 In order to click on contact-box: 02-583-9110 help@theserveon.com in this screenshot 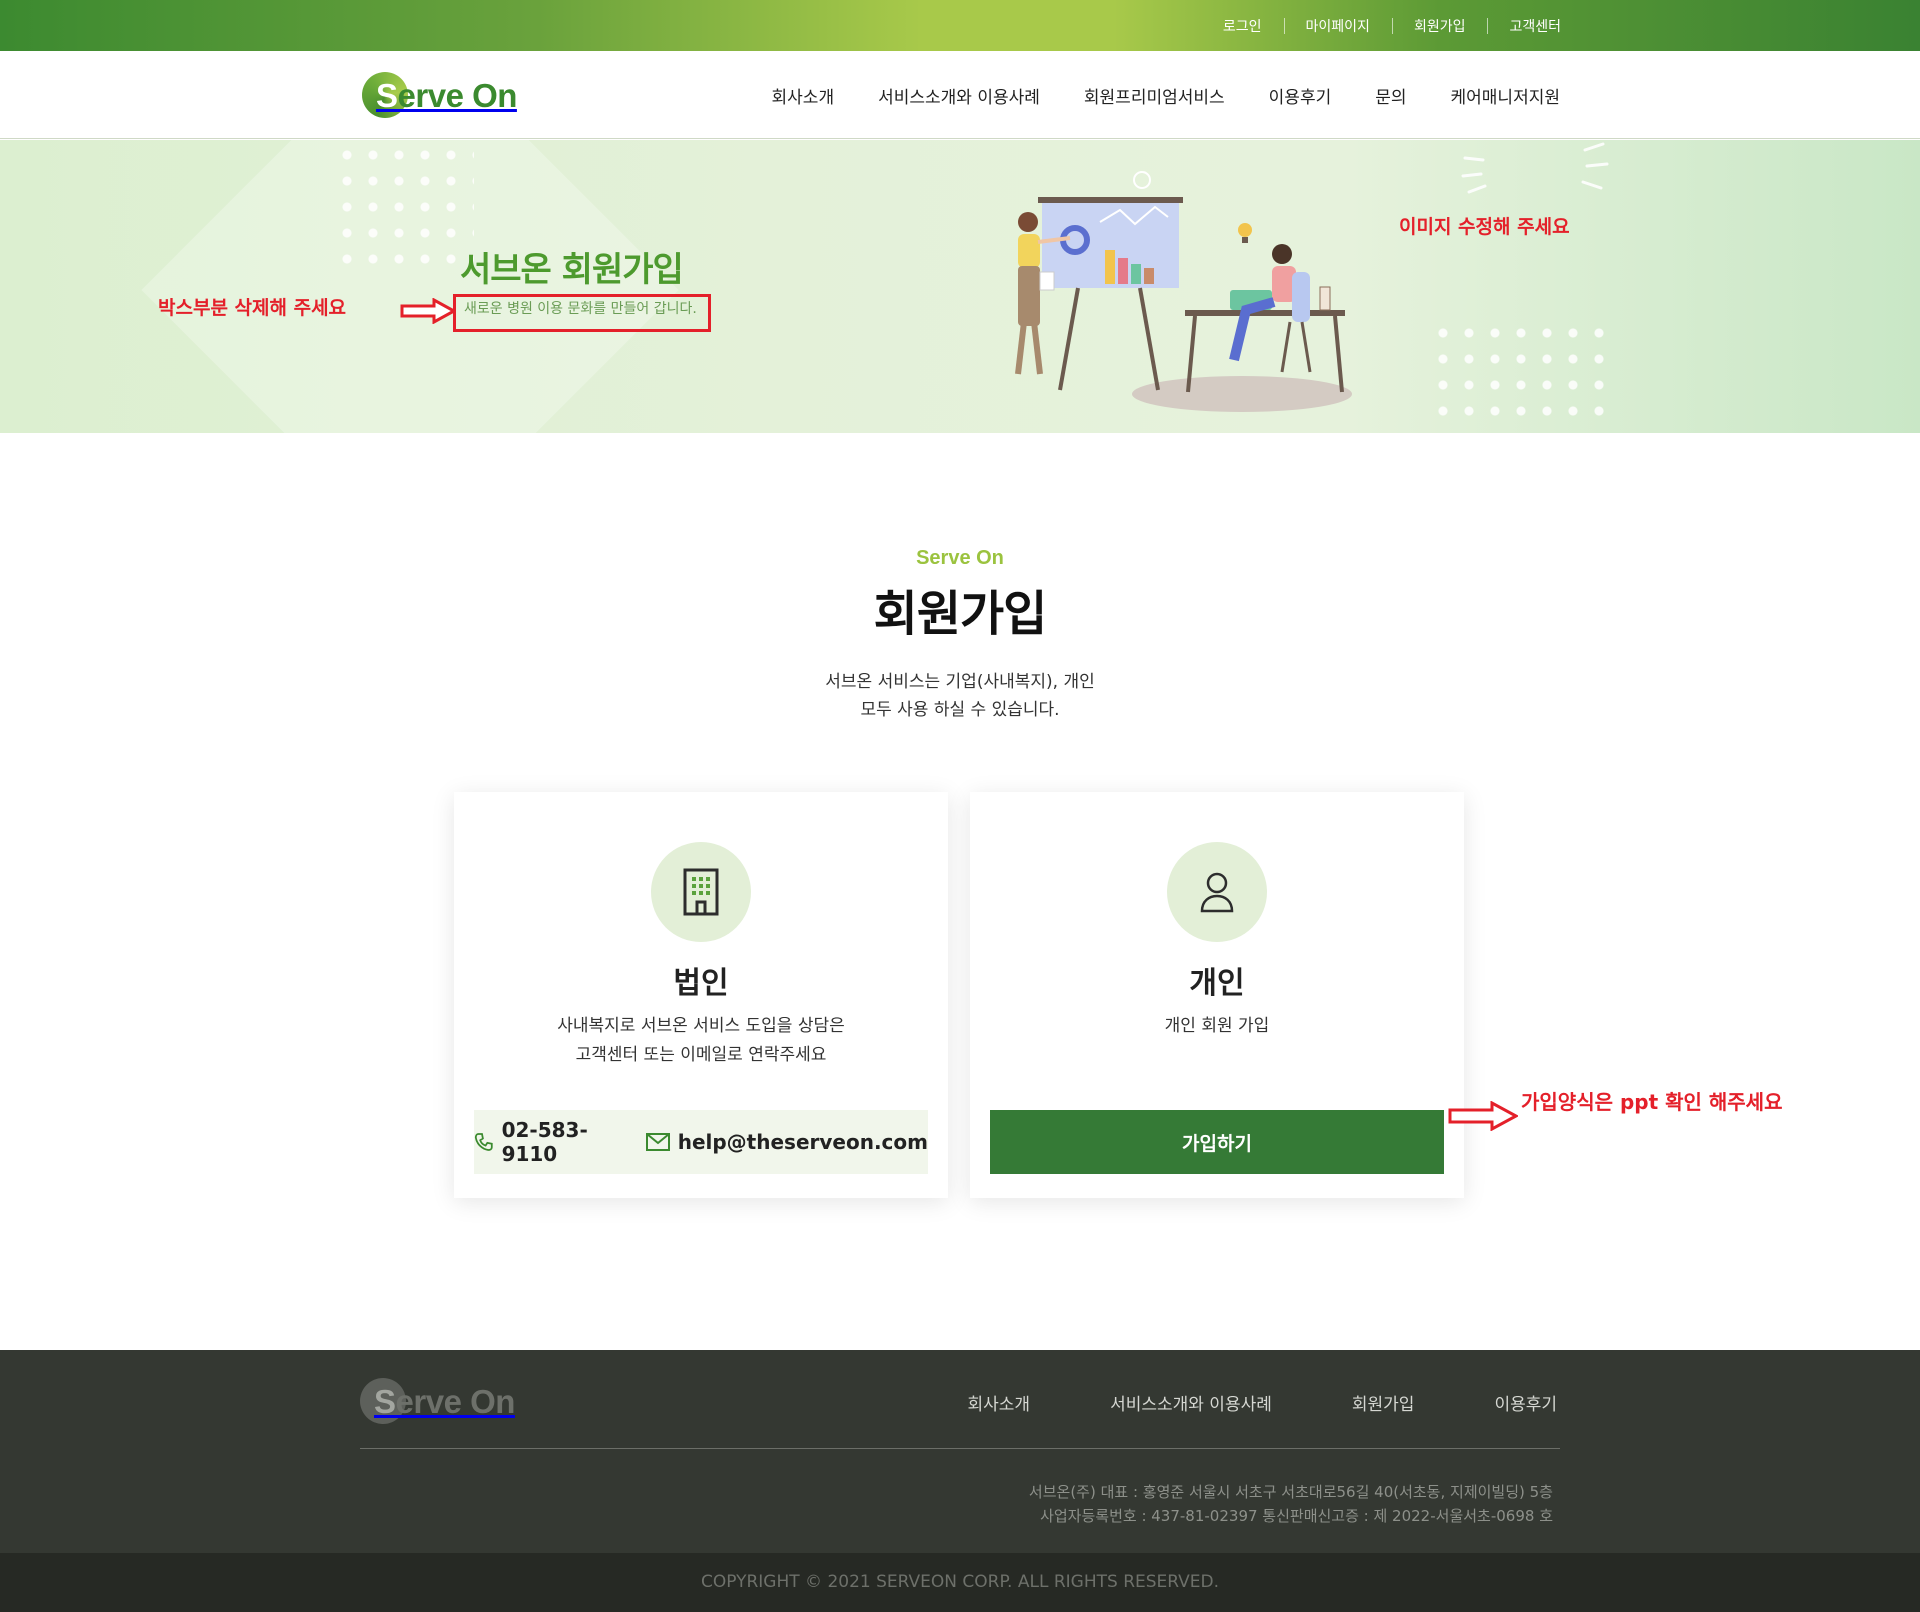, I will do `click(701, 1142)`.